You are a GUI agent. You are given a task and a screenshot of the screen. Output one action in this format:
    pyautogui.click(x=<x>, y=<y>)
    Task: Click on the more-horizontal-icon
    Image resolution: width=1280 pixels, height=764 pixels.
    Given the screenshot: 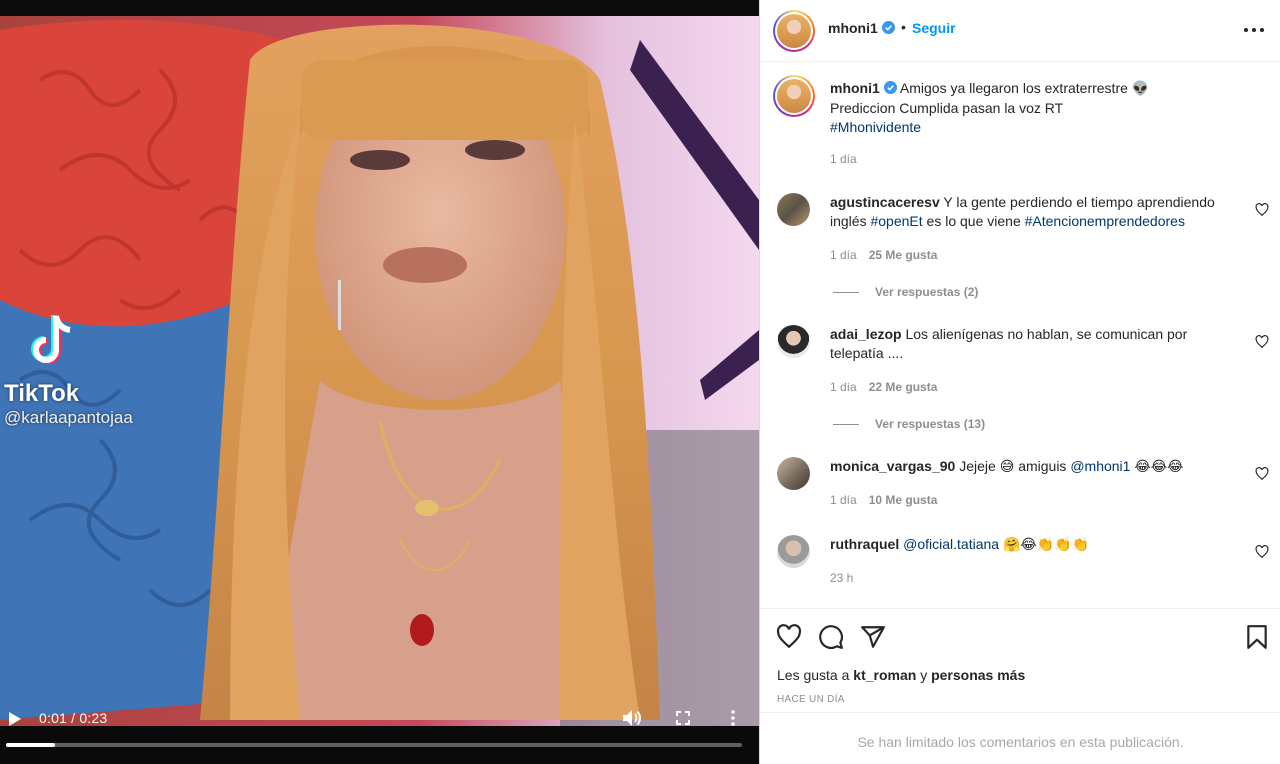 What is the action you would take?
    pyautogui.click(x=1254, y=30)
    